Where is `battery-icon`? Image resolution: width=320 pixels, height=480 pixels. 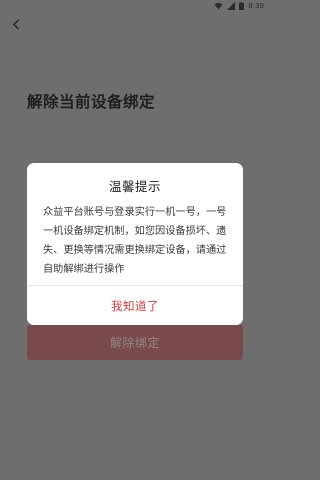 battery-icon is located at coordinates (242, 6).